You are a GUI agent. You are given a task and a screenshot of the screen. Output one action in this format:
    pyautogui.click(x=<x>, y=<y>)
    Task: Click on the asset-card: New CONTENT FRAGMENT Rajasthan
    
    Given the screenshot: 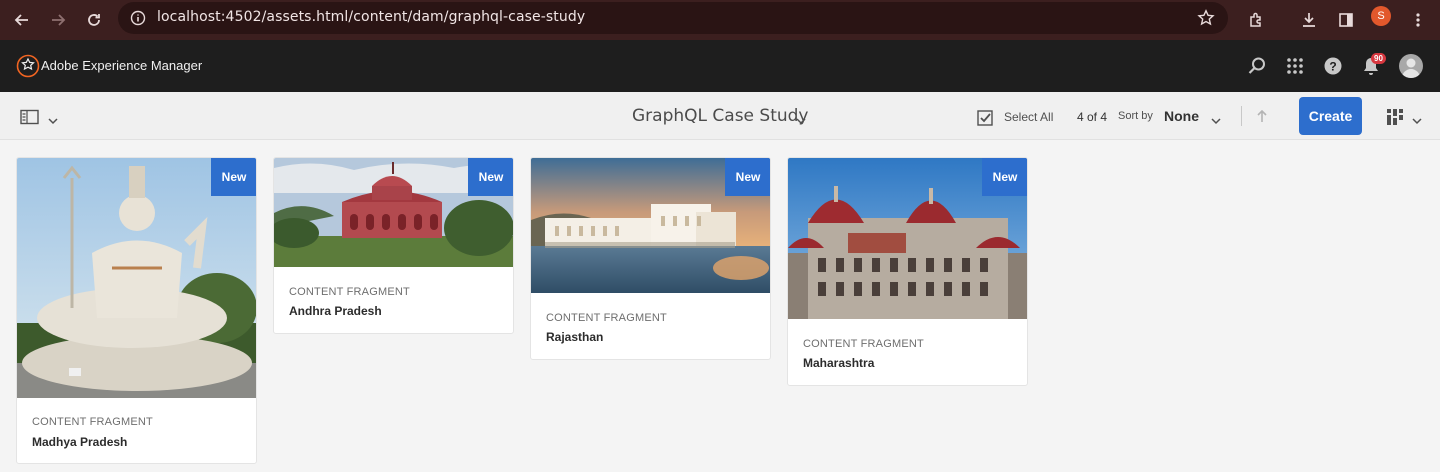 What is the action you would take?
    pyautogui.click(x=650, y=258)
    